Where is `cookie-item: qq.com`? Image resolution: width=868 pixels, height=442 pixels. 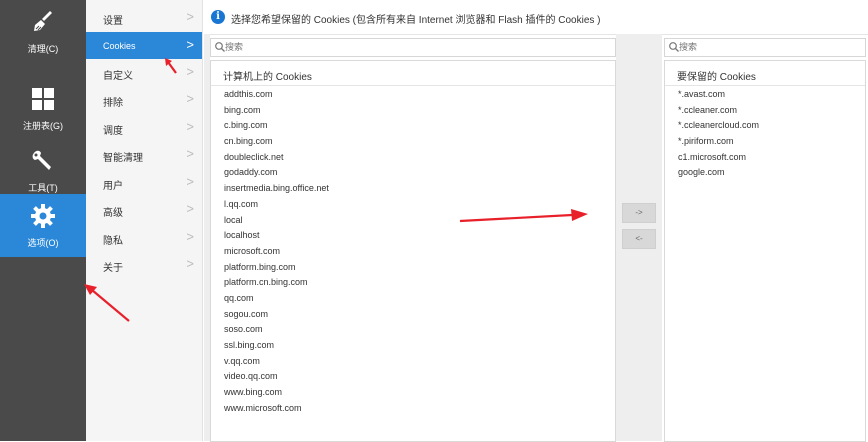
cookie-item: qq.com is located at coordinates (276, 301).